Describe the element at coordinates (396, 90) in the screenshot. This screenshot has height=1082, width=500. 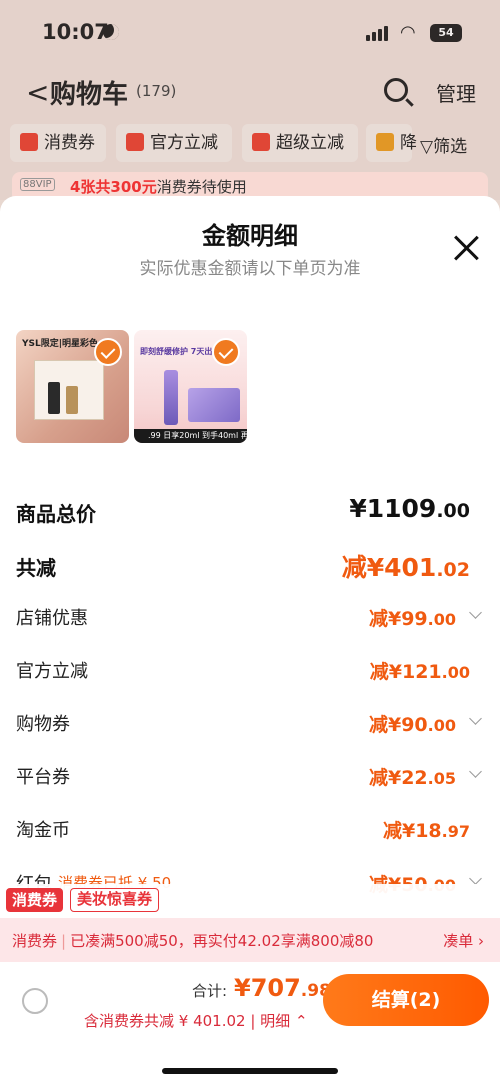
I see `search-icon` at that location.